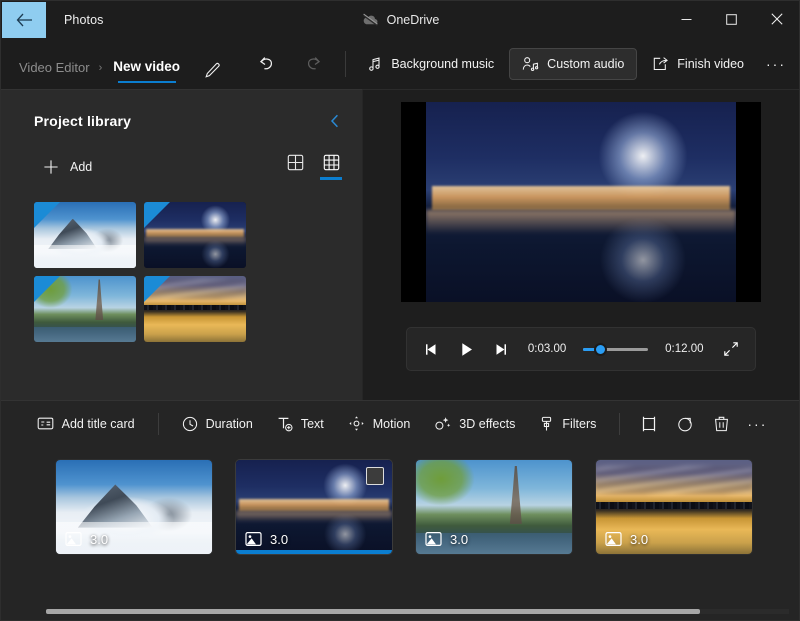 This screenshot has height=621, width=800. Describe the element at coordinates (374, 64) in the screenshot. I see `music-note-icon` at that location.